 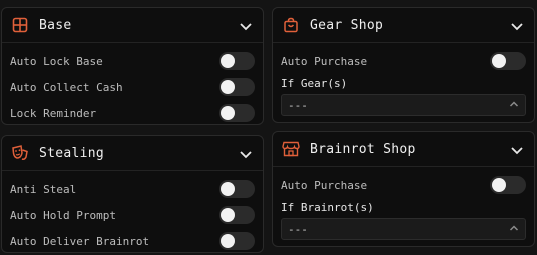 I want to click on lock-reminder-label: Lock Reminder, so click(x=53, y=113).